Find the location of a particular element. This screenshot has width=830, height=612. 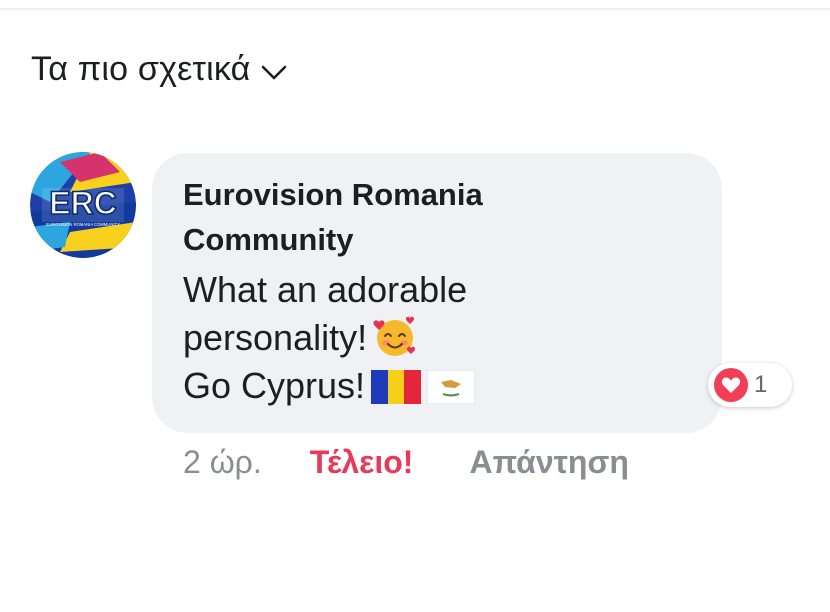

heart-icon is located at coordinates (731, 385).